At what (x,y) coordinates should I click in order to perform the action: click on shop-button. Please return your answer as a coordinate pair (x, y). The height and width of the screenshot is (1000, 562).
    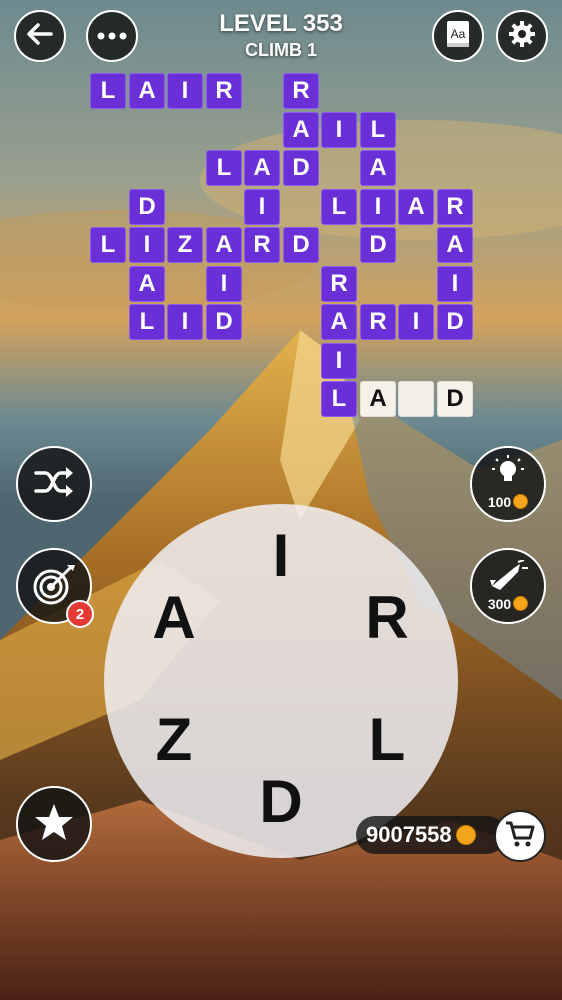
    Looking at the image, I should click on (520, 836).